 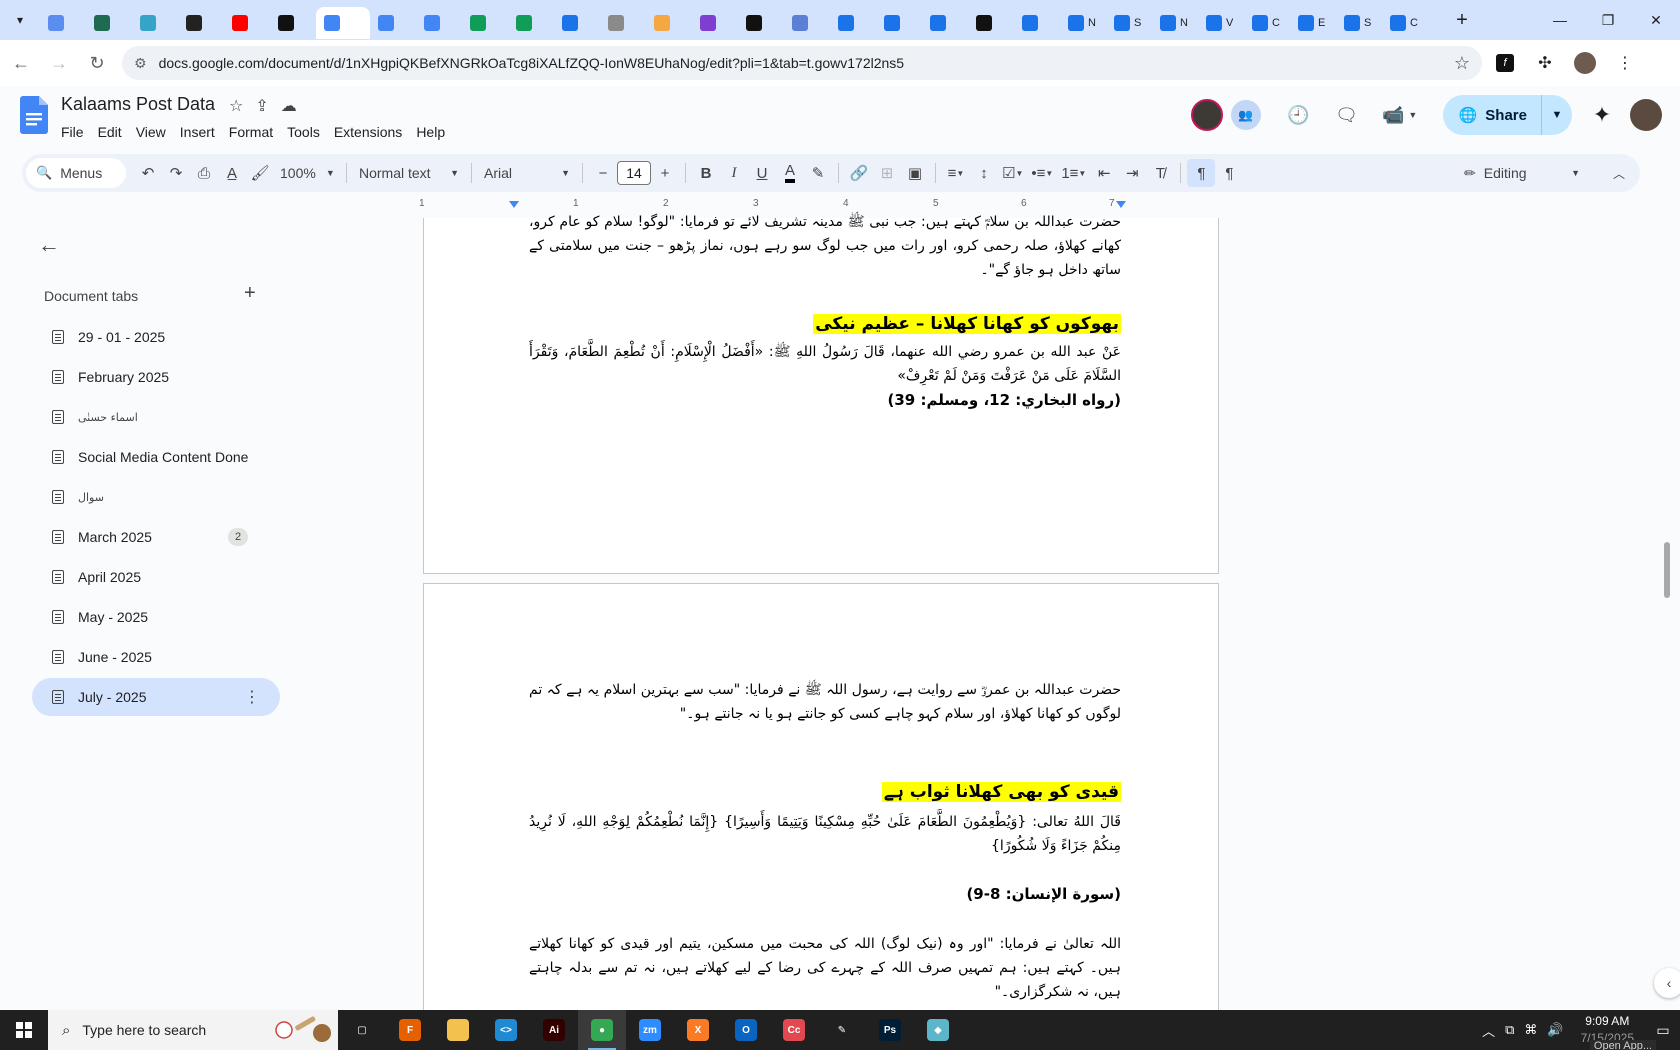 What do you see at coordinates (193, 1030) in the screenshot?
I see `taskbar-search-box: ⌕ Type here to search` at bounding box center [193, 1030].